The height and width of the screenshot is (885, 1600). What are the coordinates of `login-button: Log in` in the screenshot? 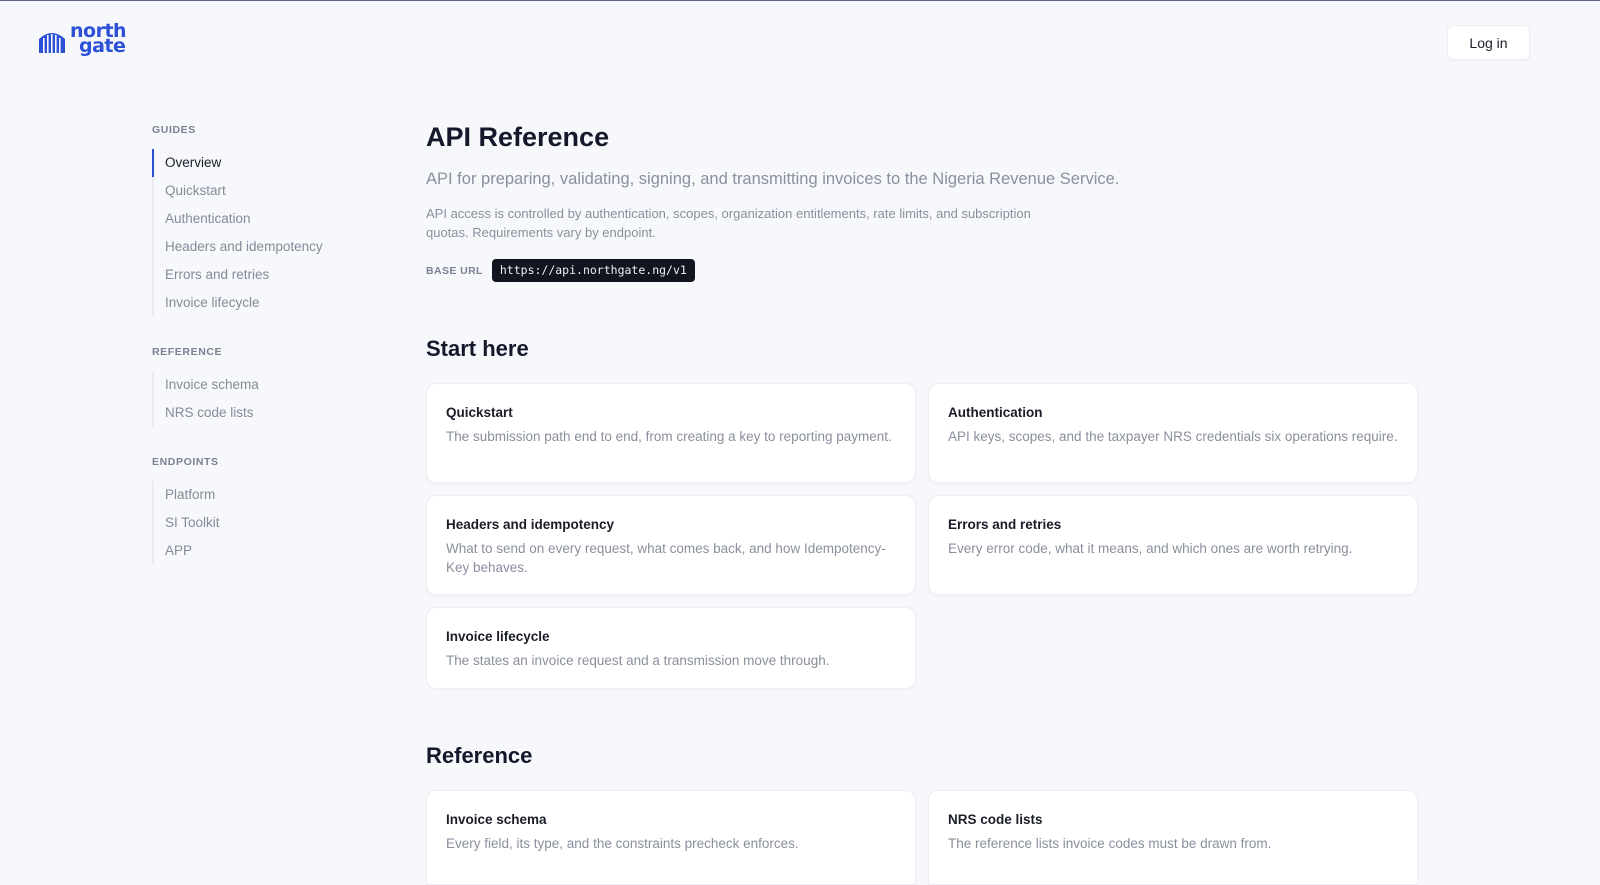 It's located at (1488, 42).